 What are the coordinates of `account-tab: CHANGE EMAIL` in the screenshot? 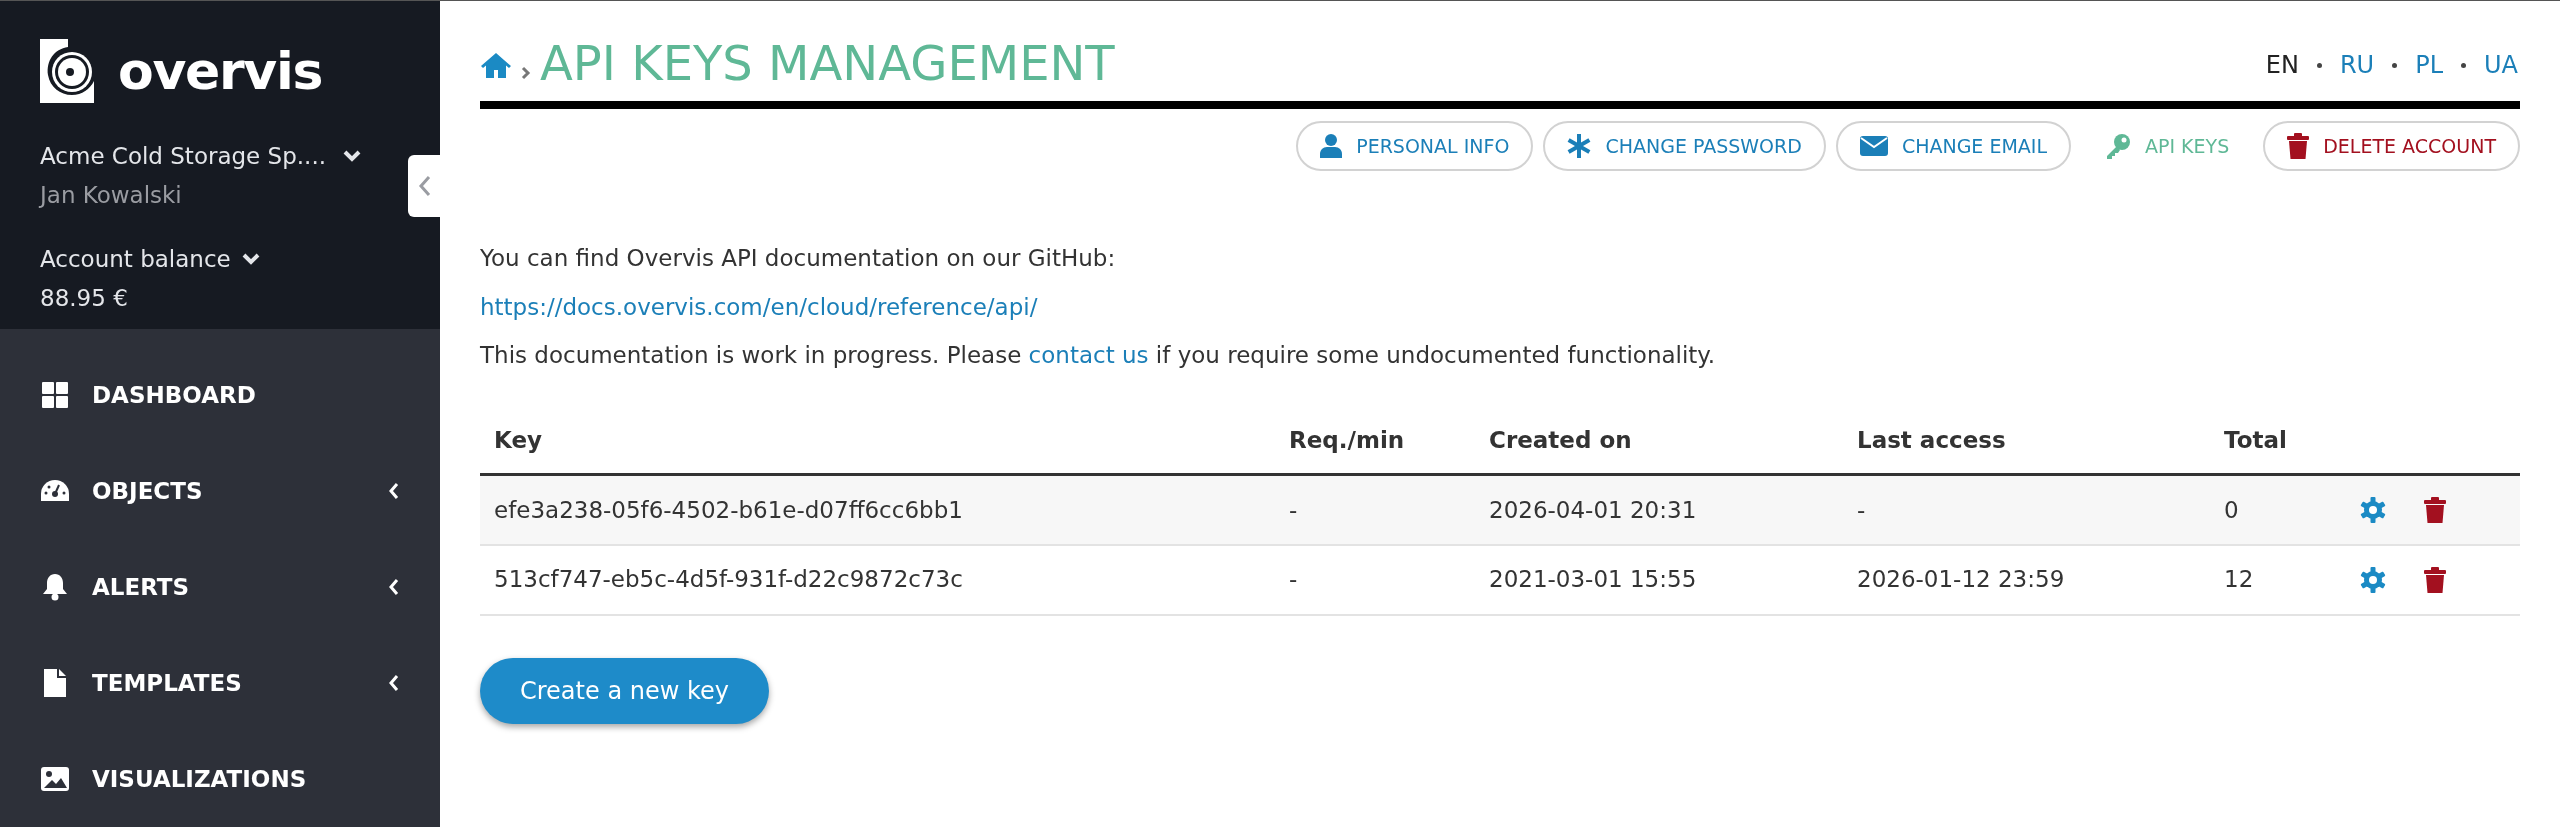 It's located at (1953, 146).